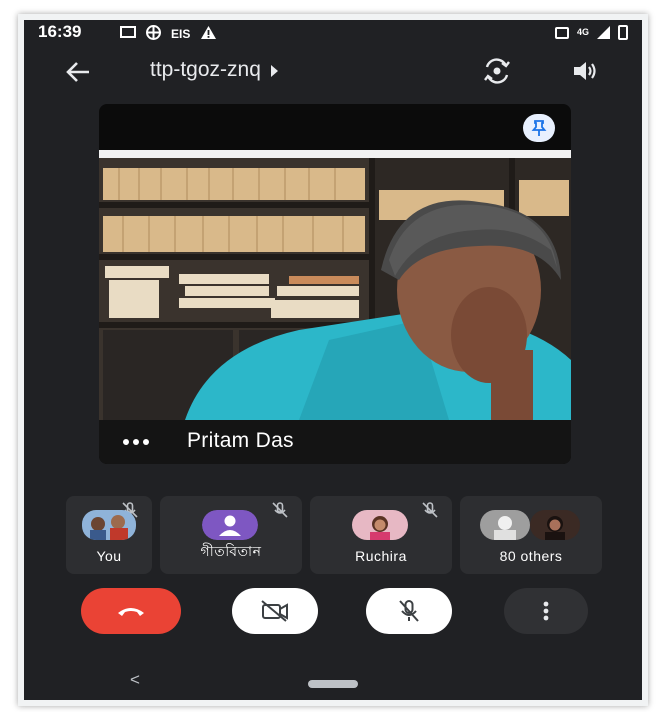 The image size is (662, 712). I want to click on more-options-button, so click(546, 611).